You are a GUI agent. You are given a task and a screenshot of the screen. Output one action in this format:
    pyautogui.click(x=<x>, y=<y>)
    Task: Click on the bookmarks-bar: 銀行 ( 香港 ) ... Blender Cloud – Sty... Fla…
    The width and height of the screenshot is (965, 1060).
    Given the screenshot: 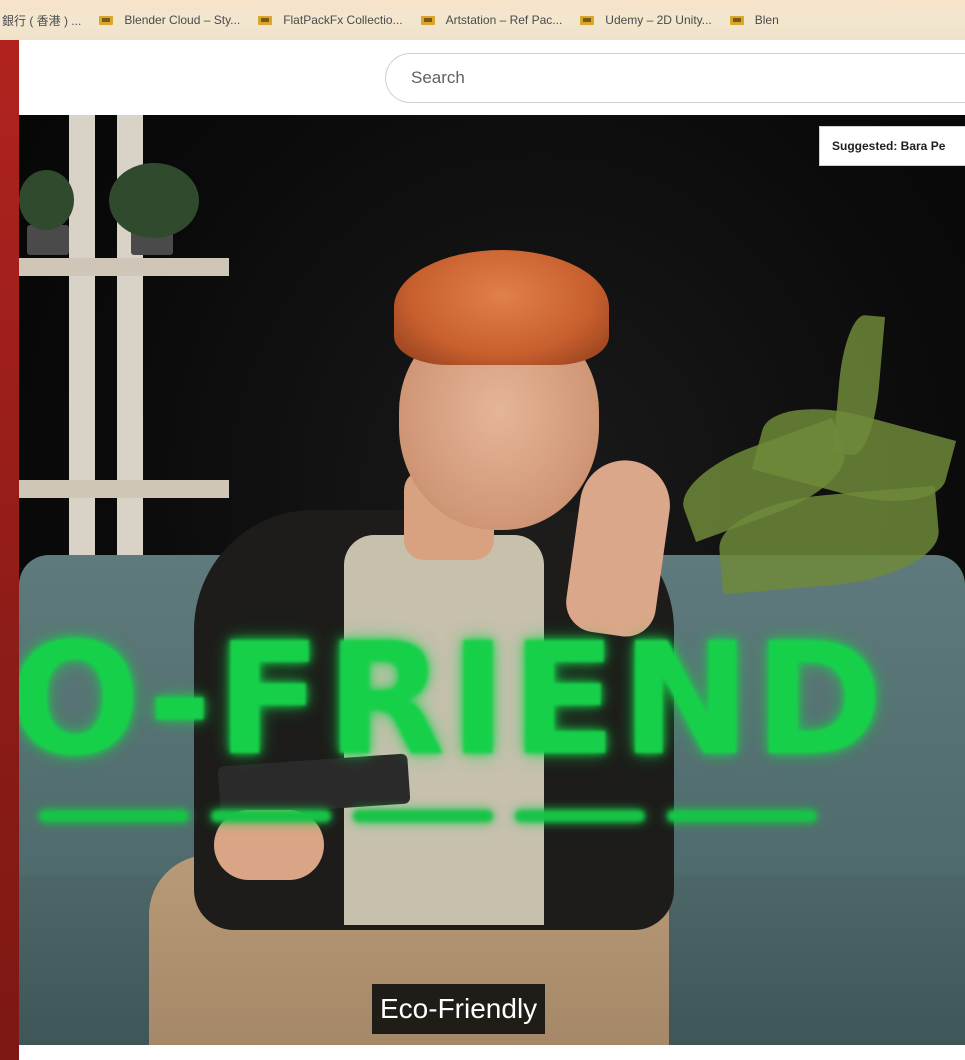 What is the action you would take?
    pyautogui.click(x=482, y=20)
    